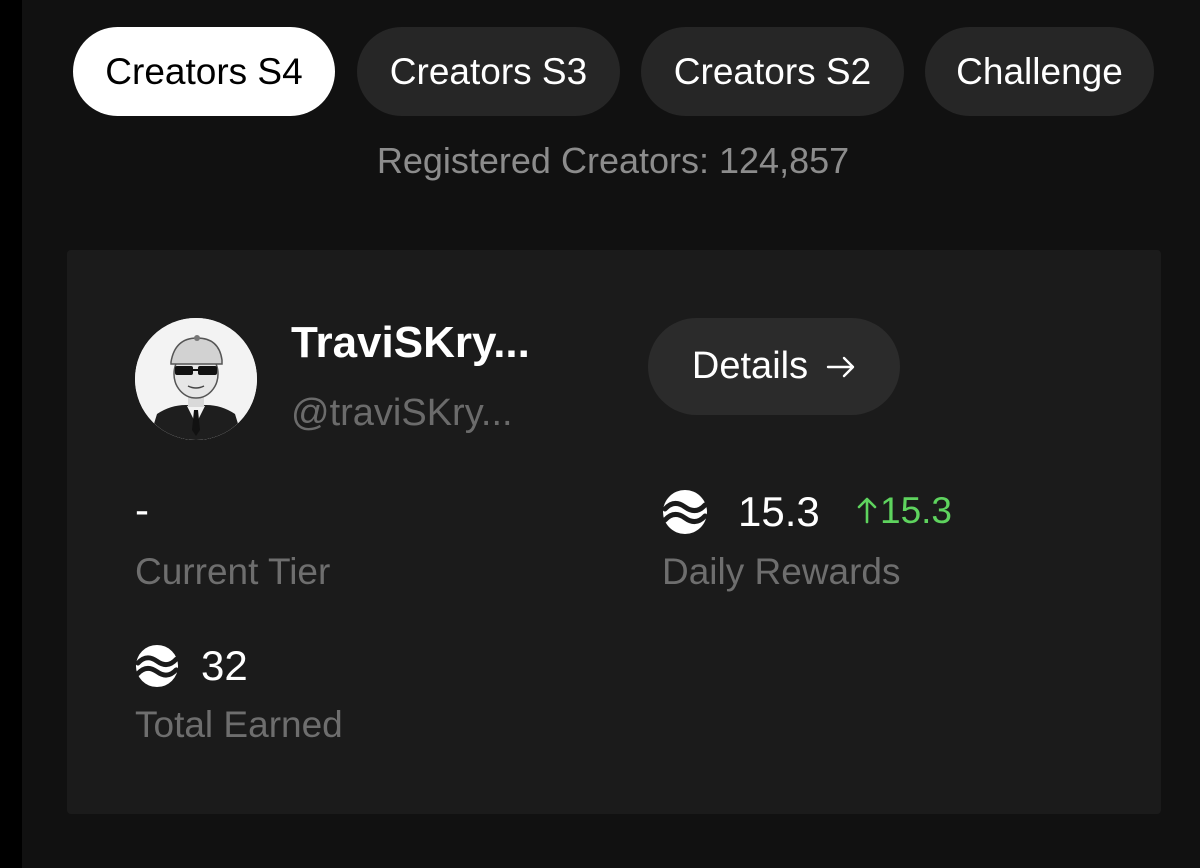 The image size is (1200, 868). I want to click on avatar-illustration, so click(196, 379).